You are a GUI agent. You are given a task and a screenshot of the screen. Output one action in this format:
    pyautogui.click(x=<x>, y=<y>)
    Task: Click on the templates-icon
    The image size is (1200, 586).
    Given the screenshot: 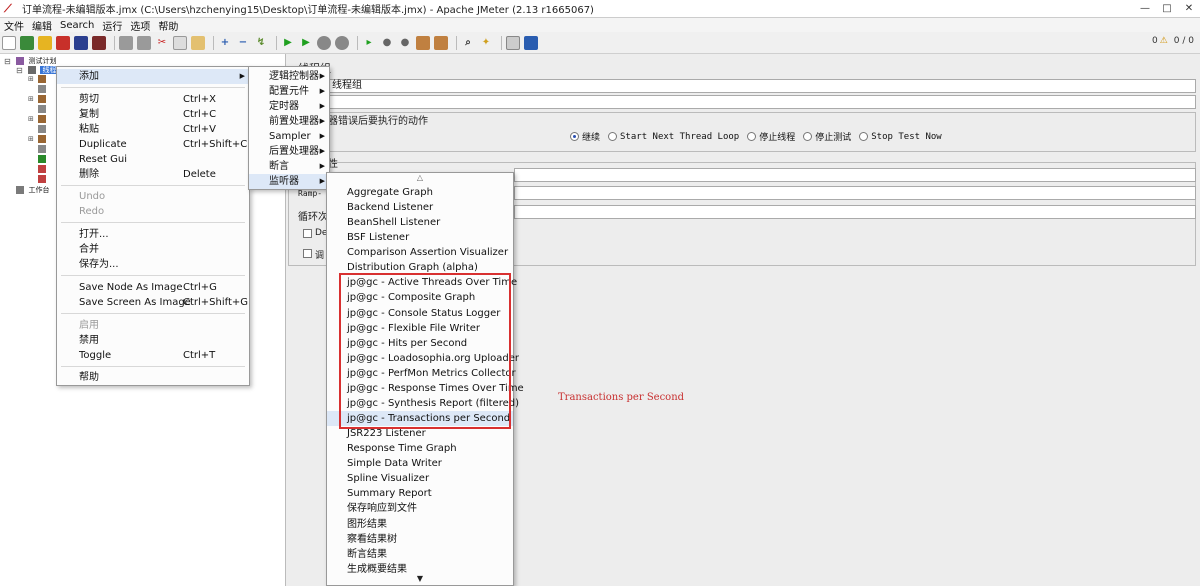 What is the action you would take?
    pyautogui.click(x=27, y=42)
    